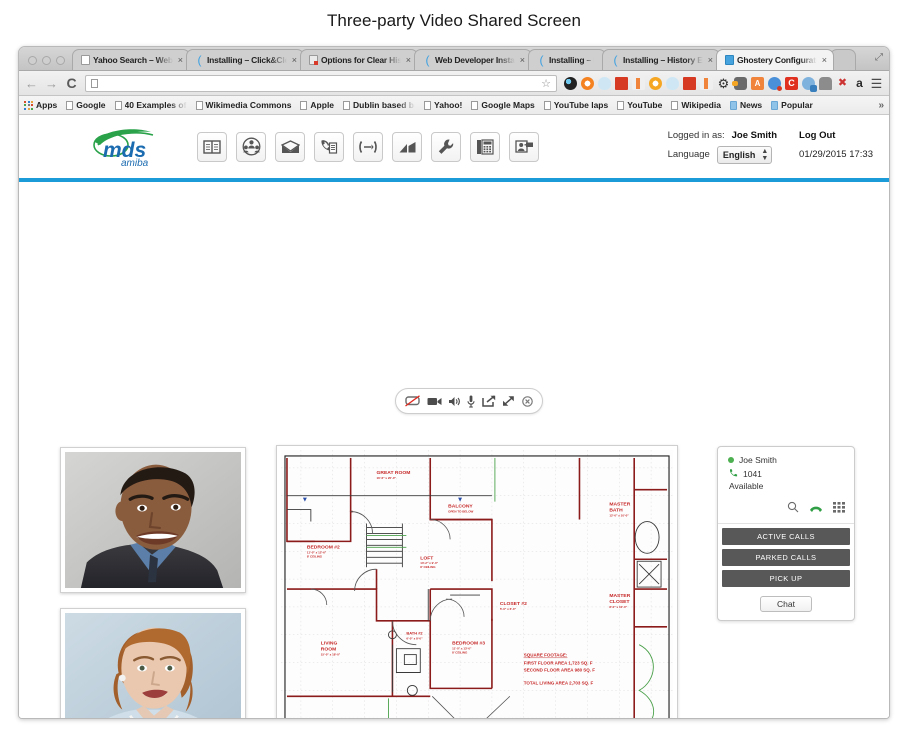 This screenshot has height=736, width=908. What do you see at coordinates (485, 146) in the screenshot?
I see `desk-phone-icon` at bounding box center [485, 146].